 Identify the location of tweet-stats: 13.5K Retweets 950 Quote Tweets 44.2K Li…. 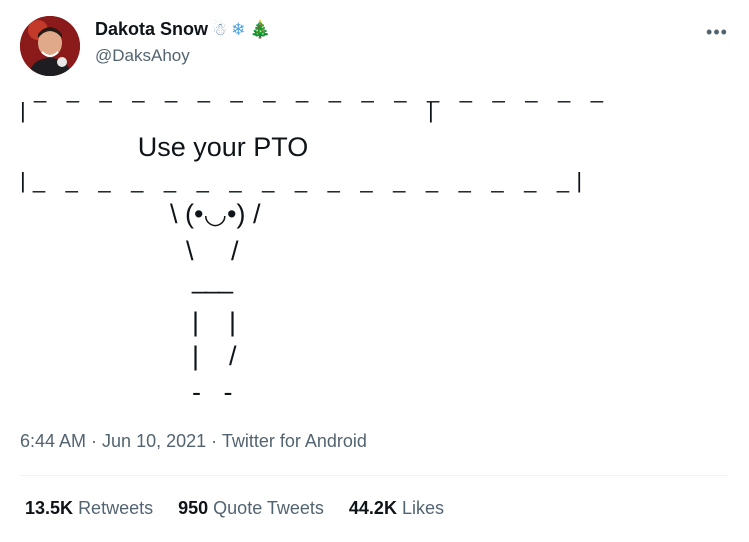
(234, 508).